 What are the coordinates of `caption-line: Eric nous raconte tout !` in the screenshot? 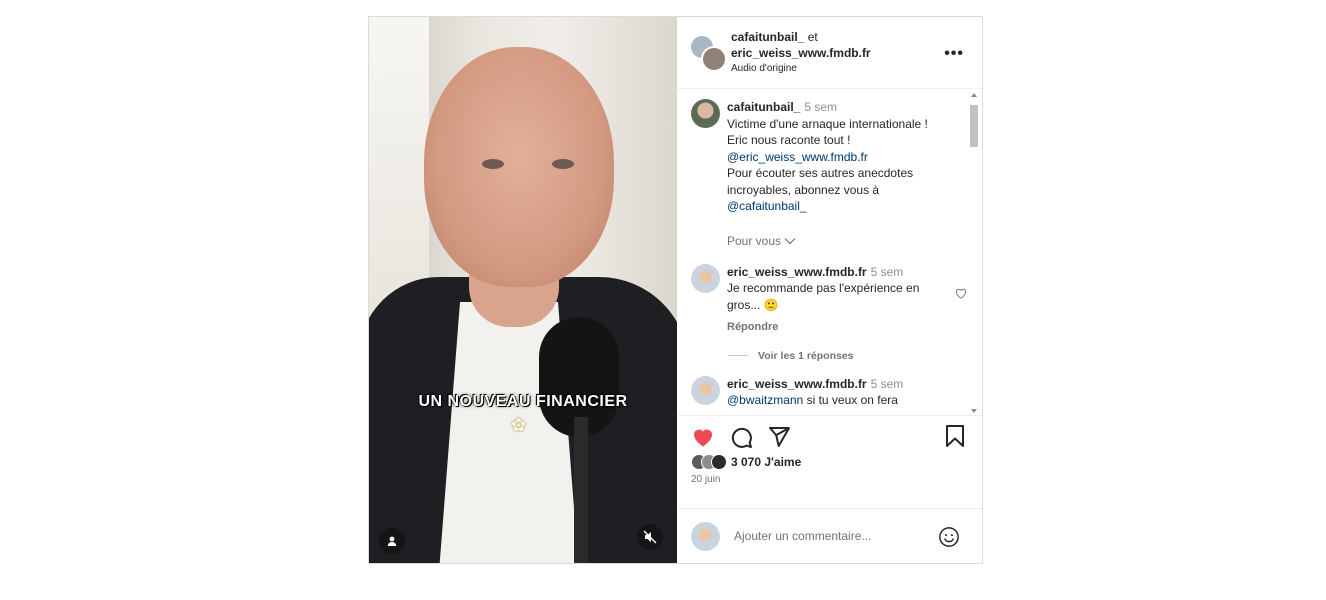 It's located at (789, 140).